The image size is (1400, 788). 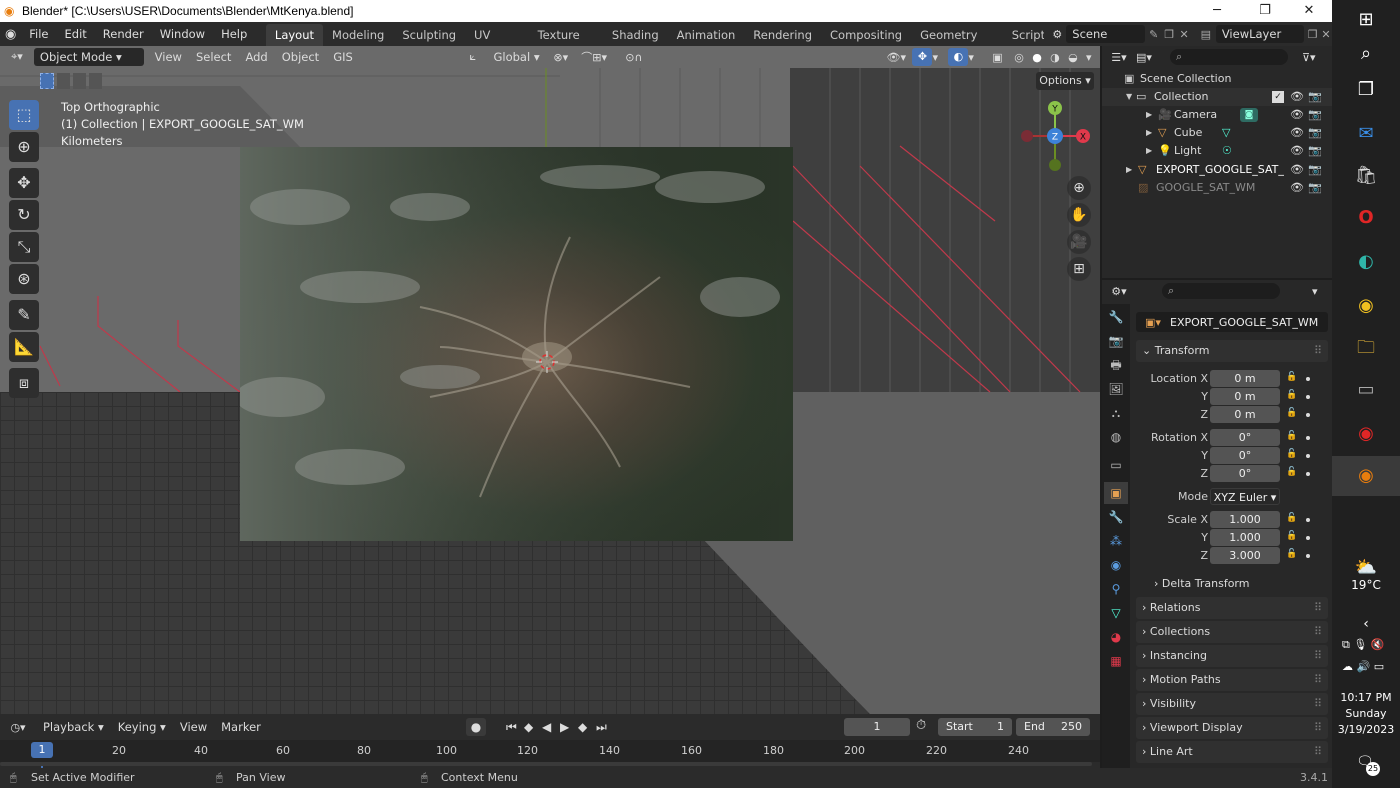 I want to click on play-icon: ▶, so click(x=569, y=727).